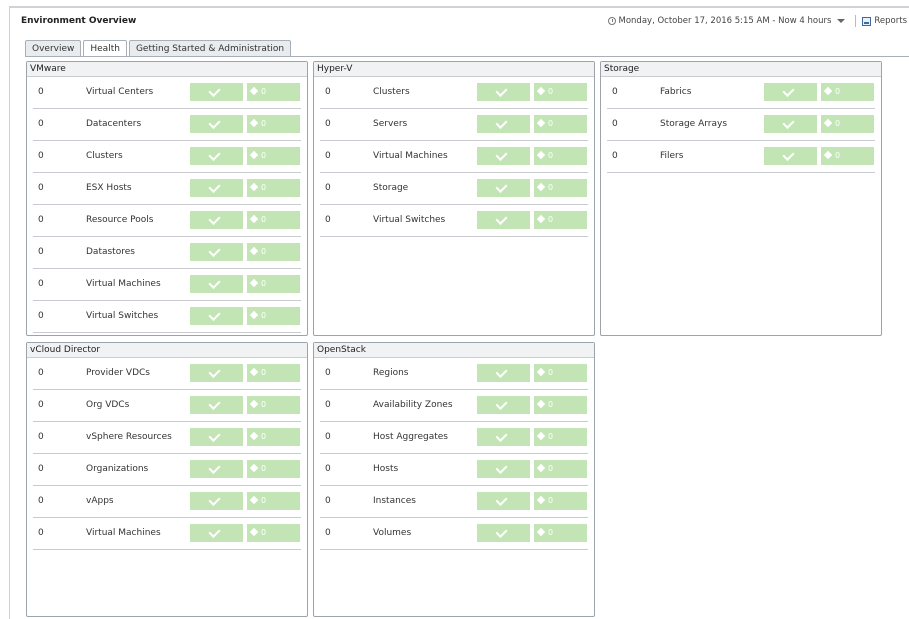 The width and height of the screenshot is (909, 619). What do you see at coordinates (741, 157) in the screenshot?
I see `list-item: 0 Filers 0` at bounding box center [741, 157].